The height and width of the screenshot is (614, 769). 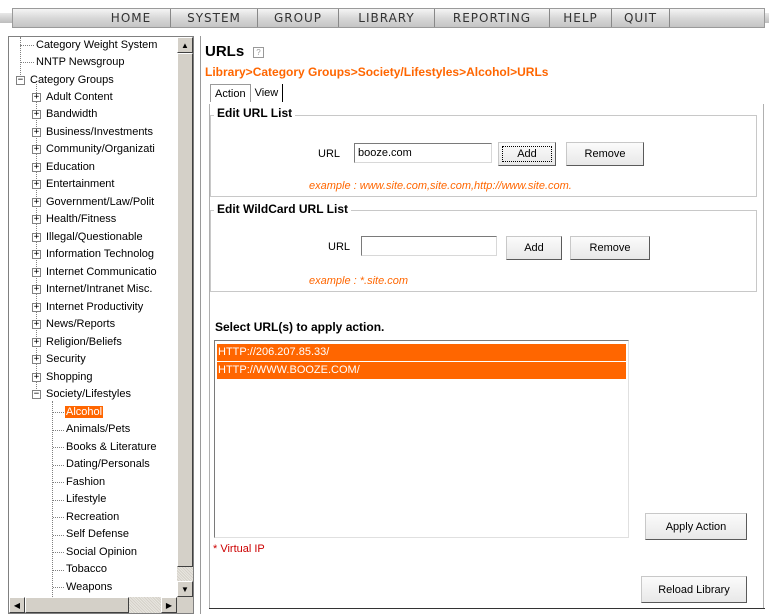 What do you see at coordinates (258, 52) in the screenshot?
I see `help-icon: ?` at bounding box center [258, 52].